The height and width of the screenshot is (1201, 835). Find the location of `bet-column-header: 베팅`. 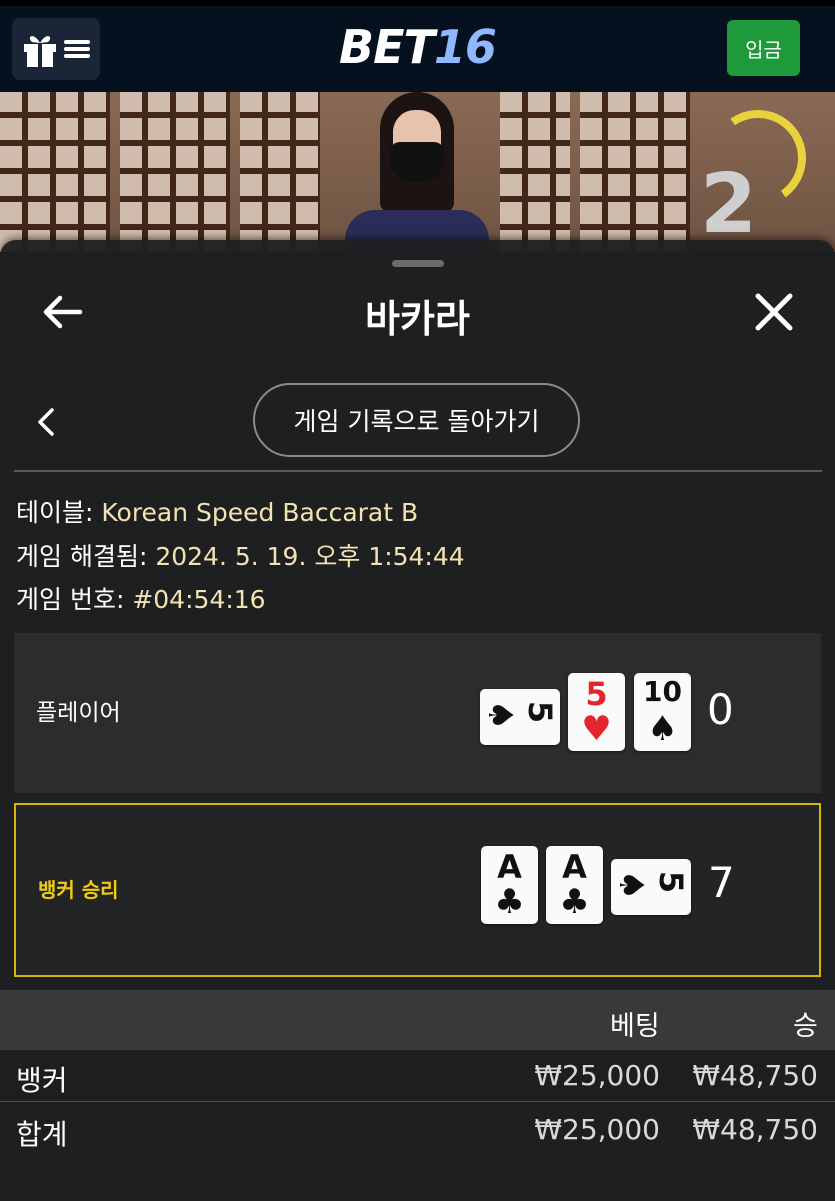

bet-column-header: 베팅 is located at coordinates (635, 1026).